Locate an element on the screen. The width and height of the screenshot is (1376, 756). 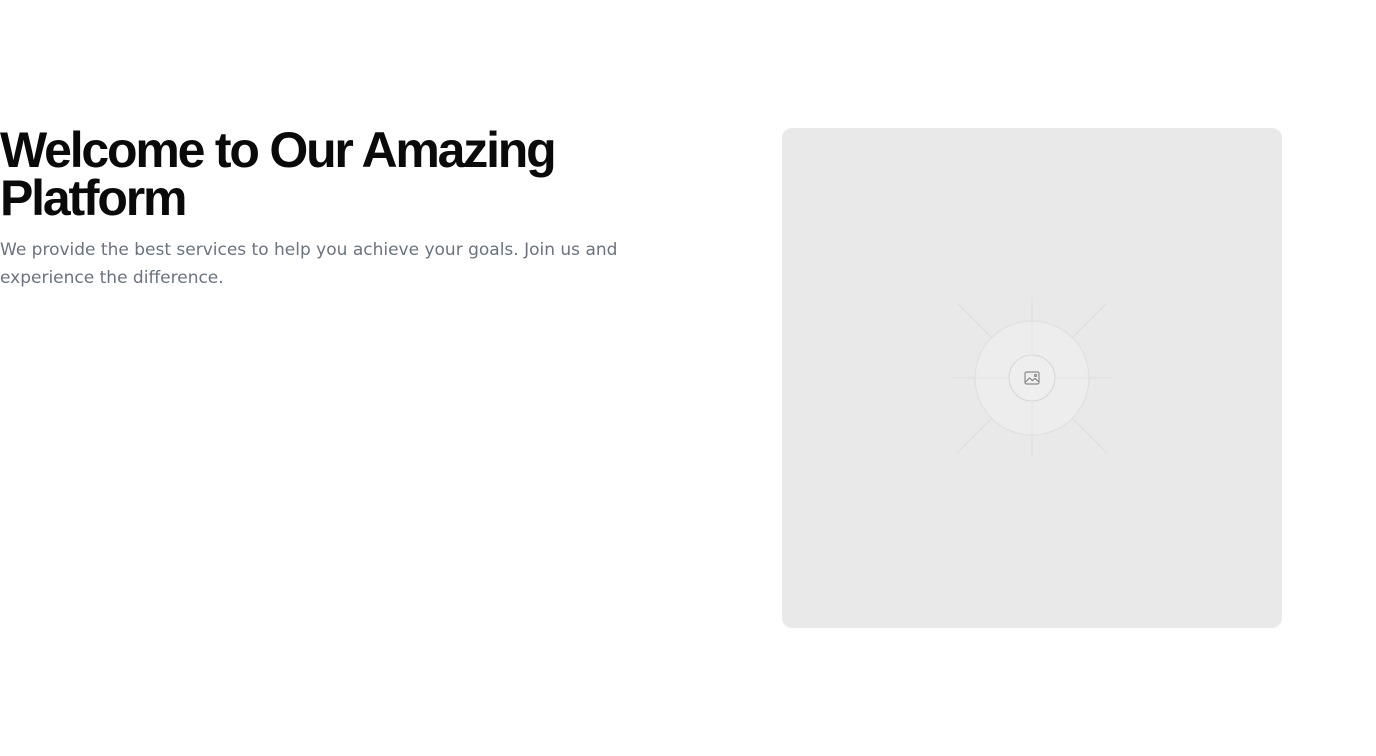
placeholder-graphic is located at coordinates (1032, 378).